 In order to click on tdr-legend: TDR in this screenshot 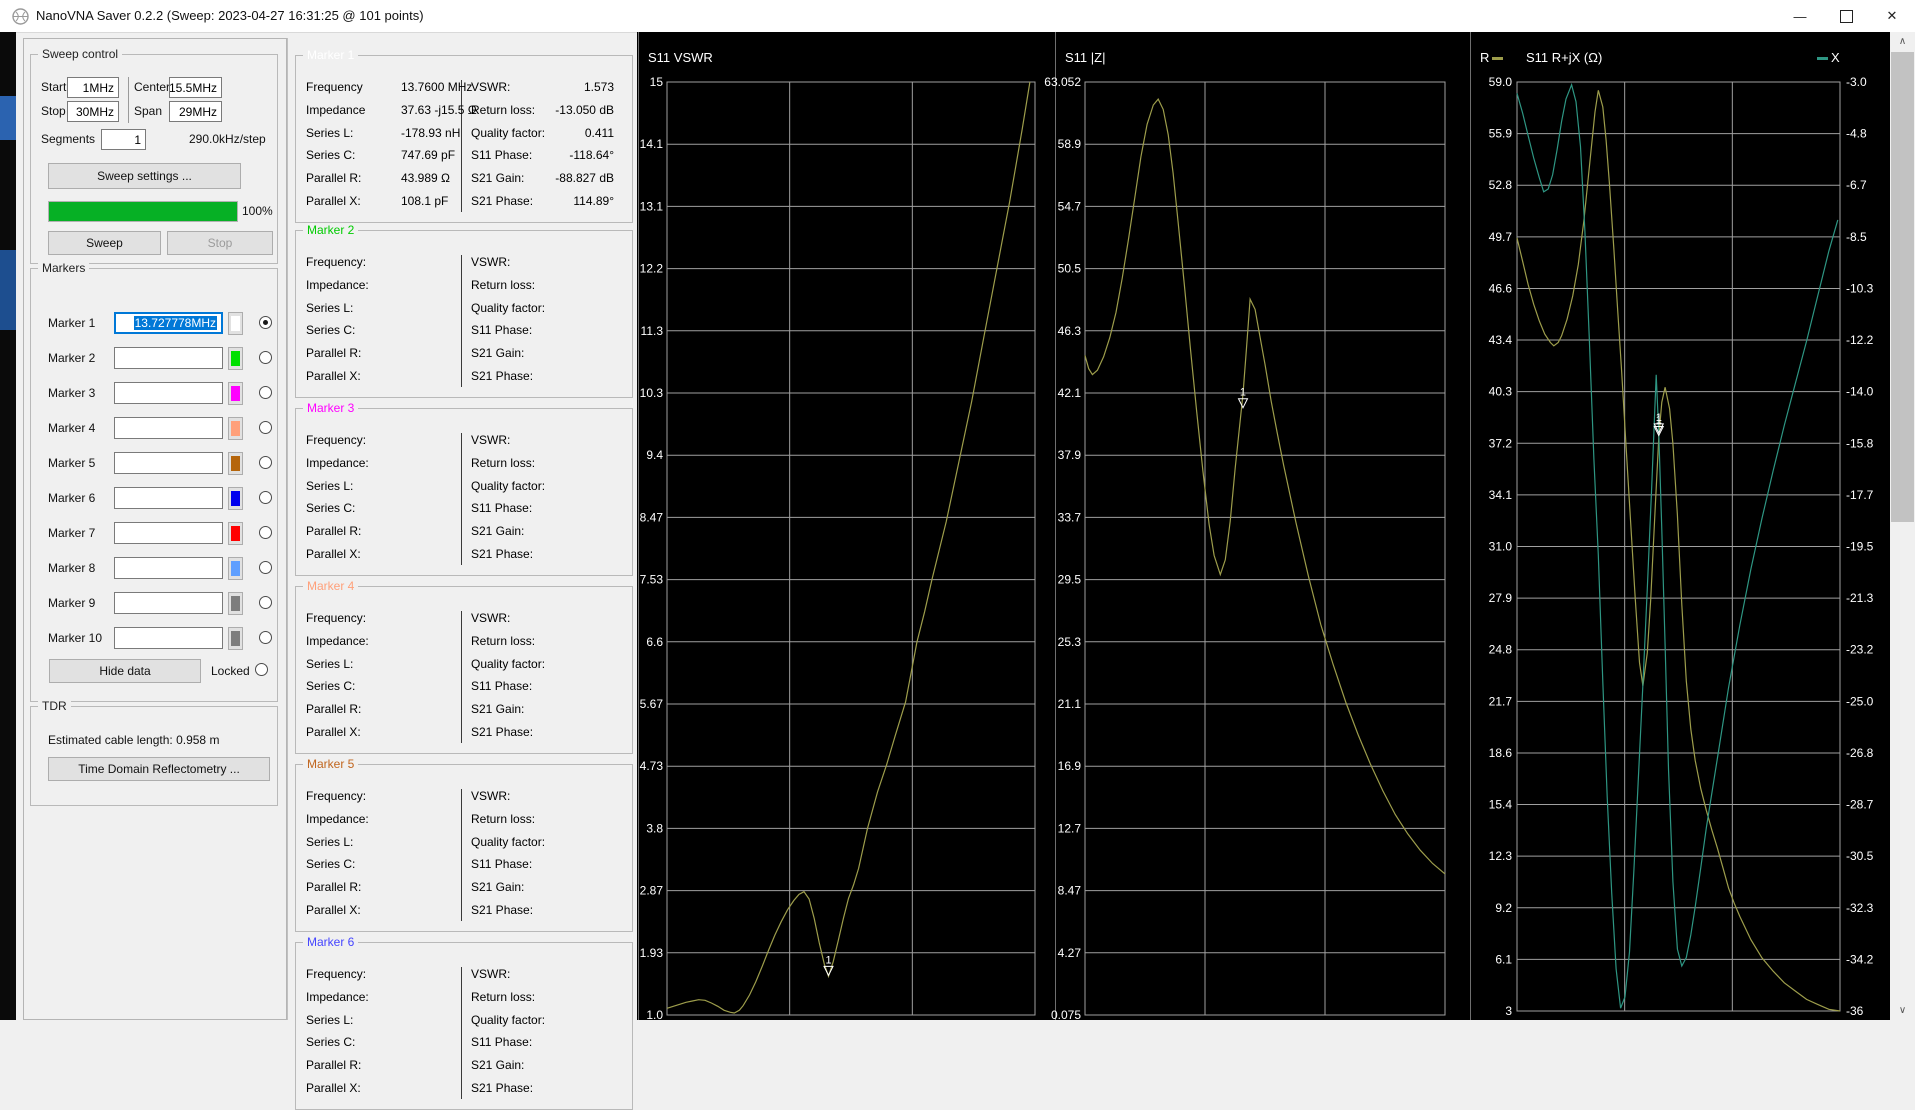, I will do `click(54, 706)`.